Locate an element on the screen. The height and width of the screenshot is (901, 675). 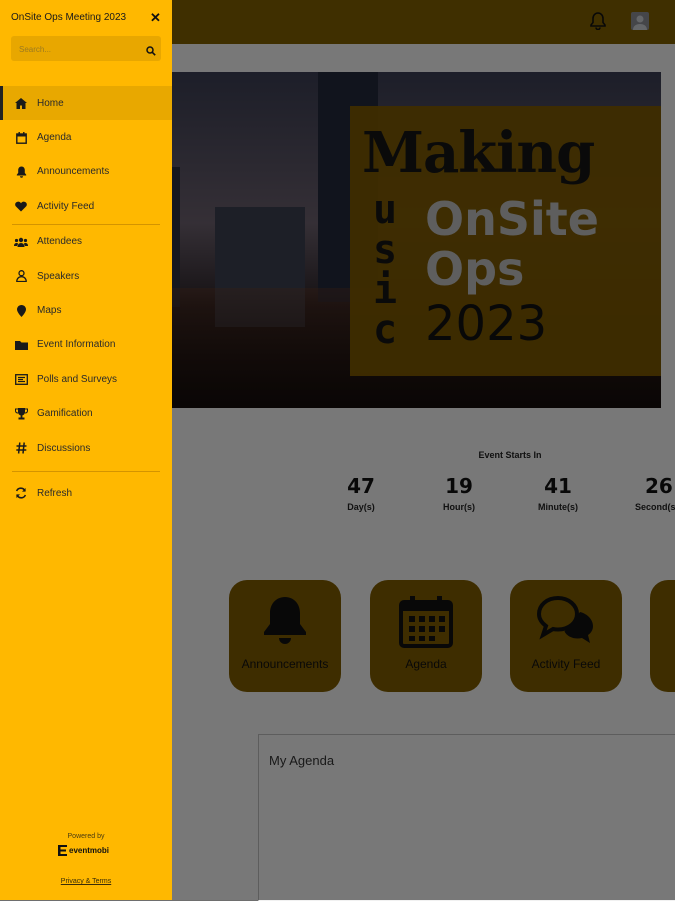
nav-item-event-information: Event Information is located at coordinates (86, 345).